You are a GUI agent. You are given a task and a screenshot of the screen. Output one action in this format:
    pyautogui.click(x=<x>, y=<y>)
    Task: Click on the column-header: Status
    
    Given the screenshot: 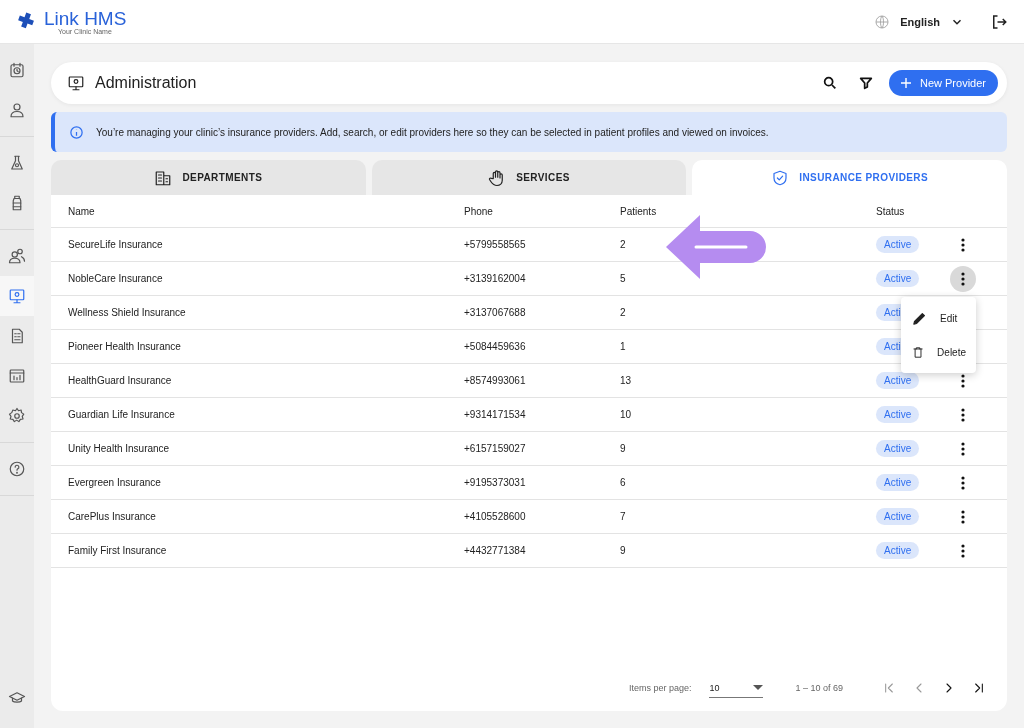 What is the action you would take?
    pyautogui.click(x=891, y=211)
    